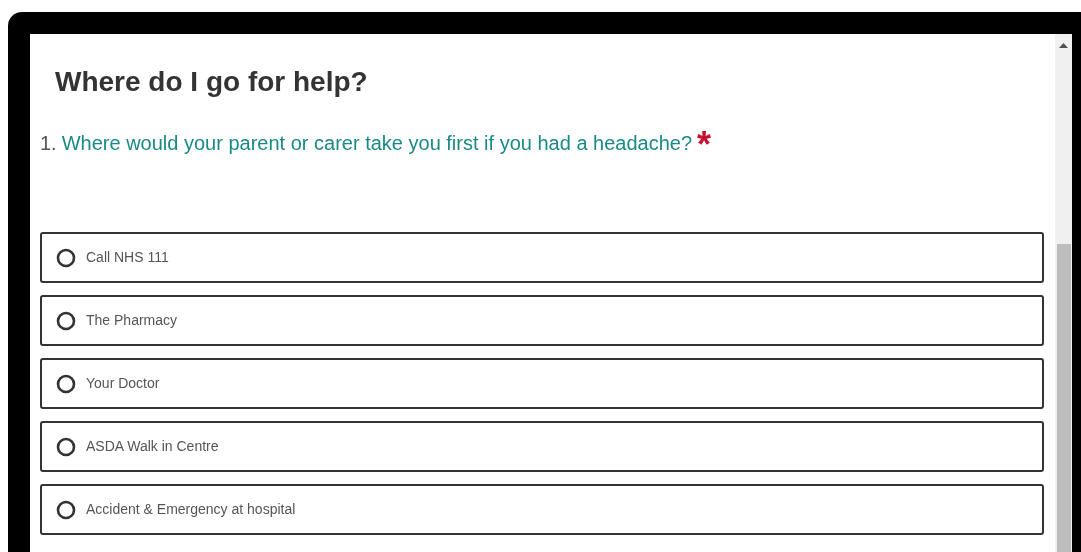 The image size is (1081, 552). I want to click on option-label: Your Doctor, so click(123, 383).